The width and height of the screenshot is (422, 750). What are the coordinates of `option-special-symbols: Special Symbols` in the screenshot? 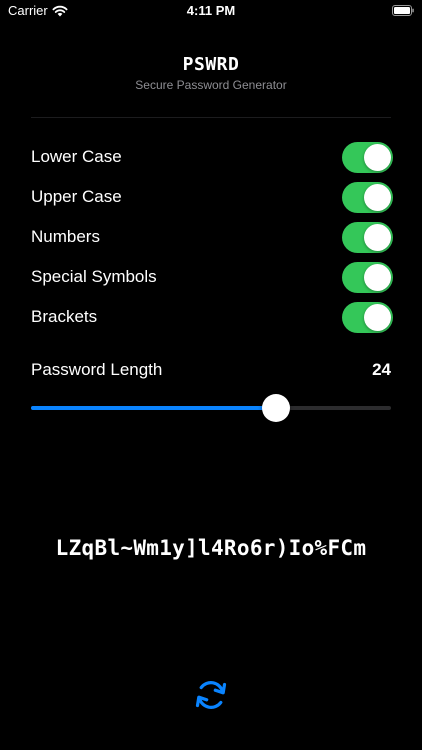 It's located at (212, 277).